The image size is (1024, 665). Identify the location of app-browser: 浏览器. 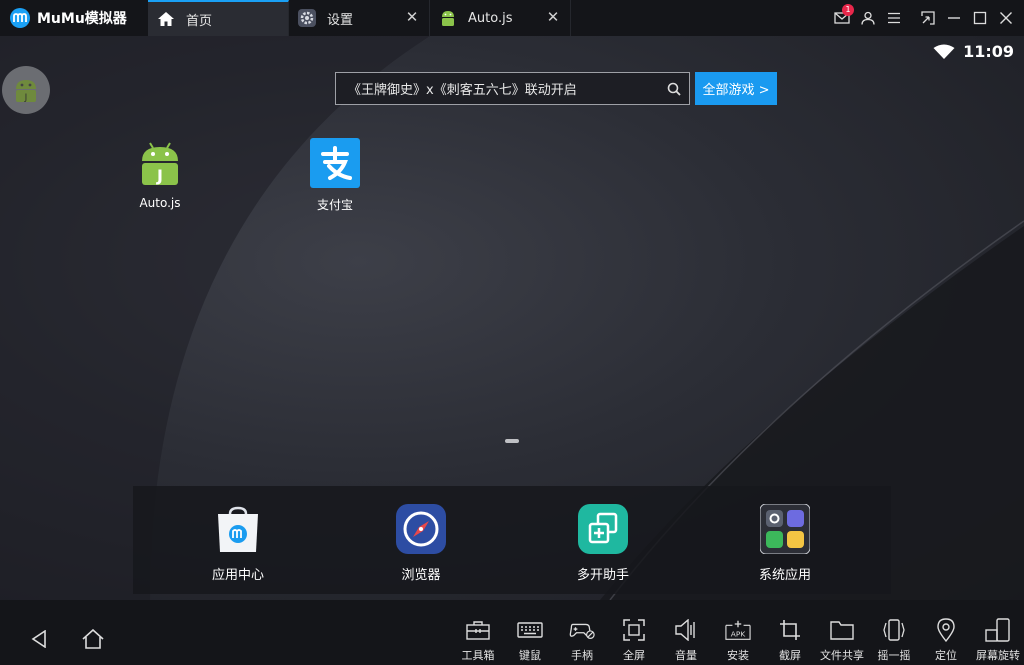
(421, 543).